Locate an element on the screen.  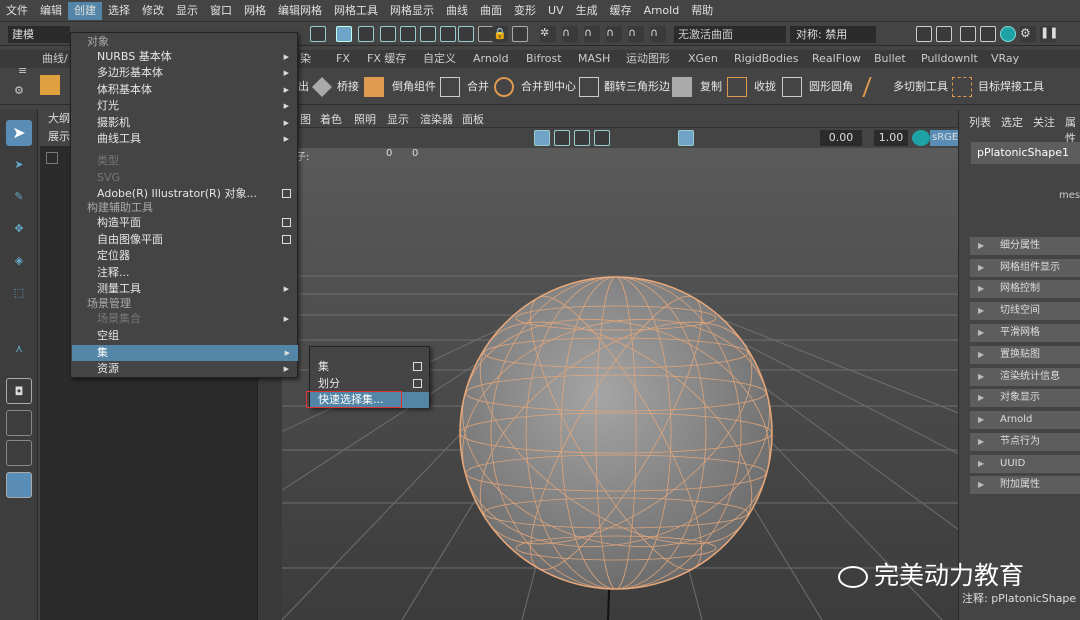
menu-item-sets: 集 ▶ is located at coordinates (185, 353).